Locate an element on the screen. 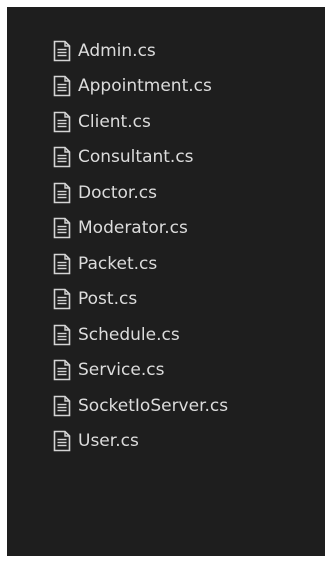 The height and width of the screenshot is (563, 332). file-item-packet: Packet.cs is located at coordinates (140, 264).